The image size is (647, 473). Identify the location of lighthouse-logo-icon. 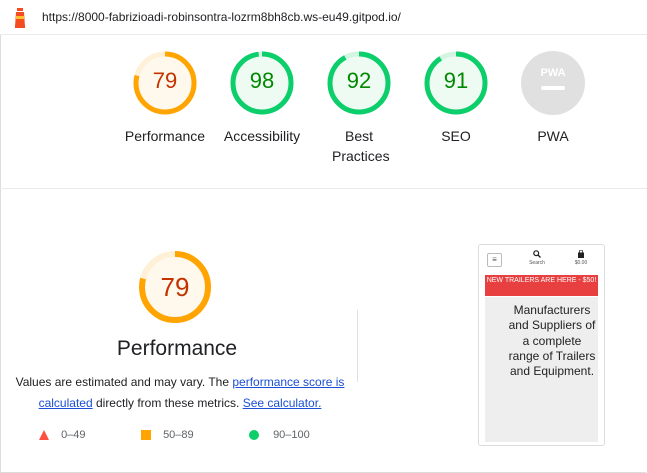
(20, 18).